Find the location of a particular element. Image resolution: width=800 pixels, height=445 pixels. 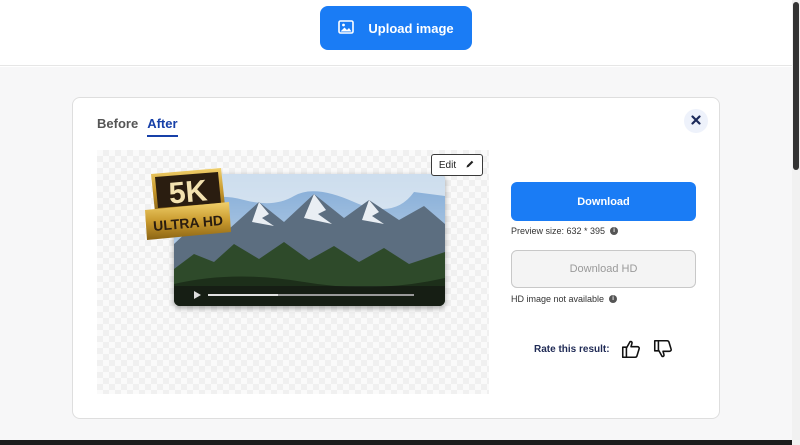

close-icon is located at coordinates (696, 121).